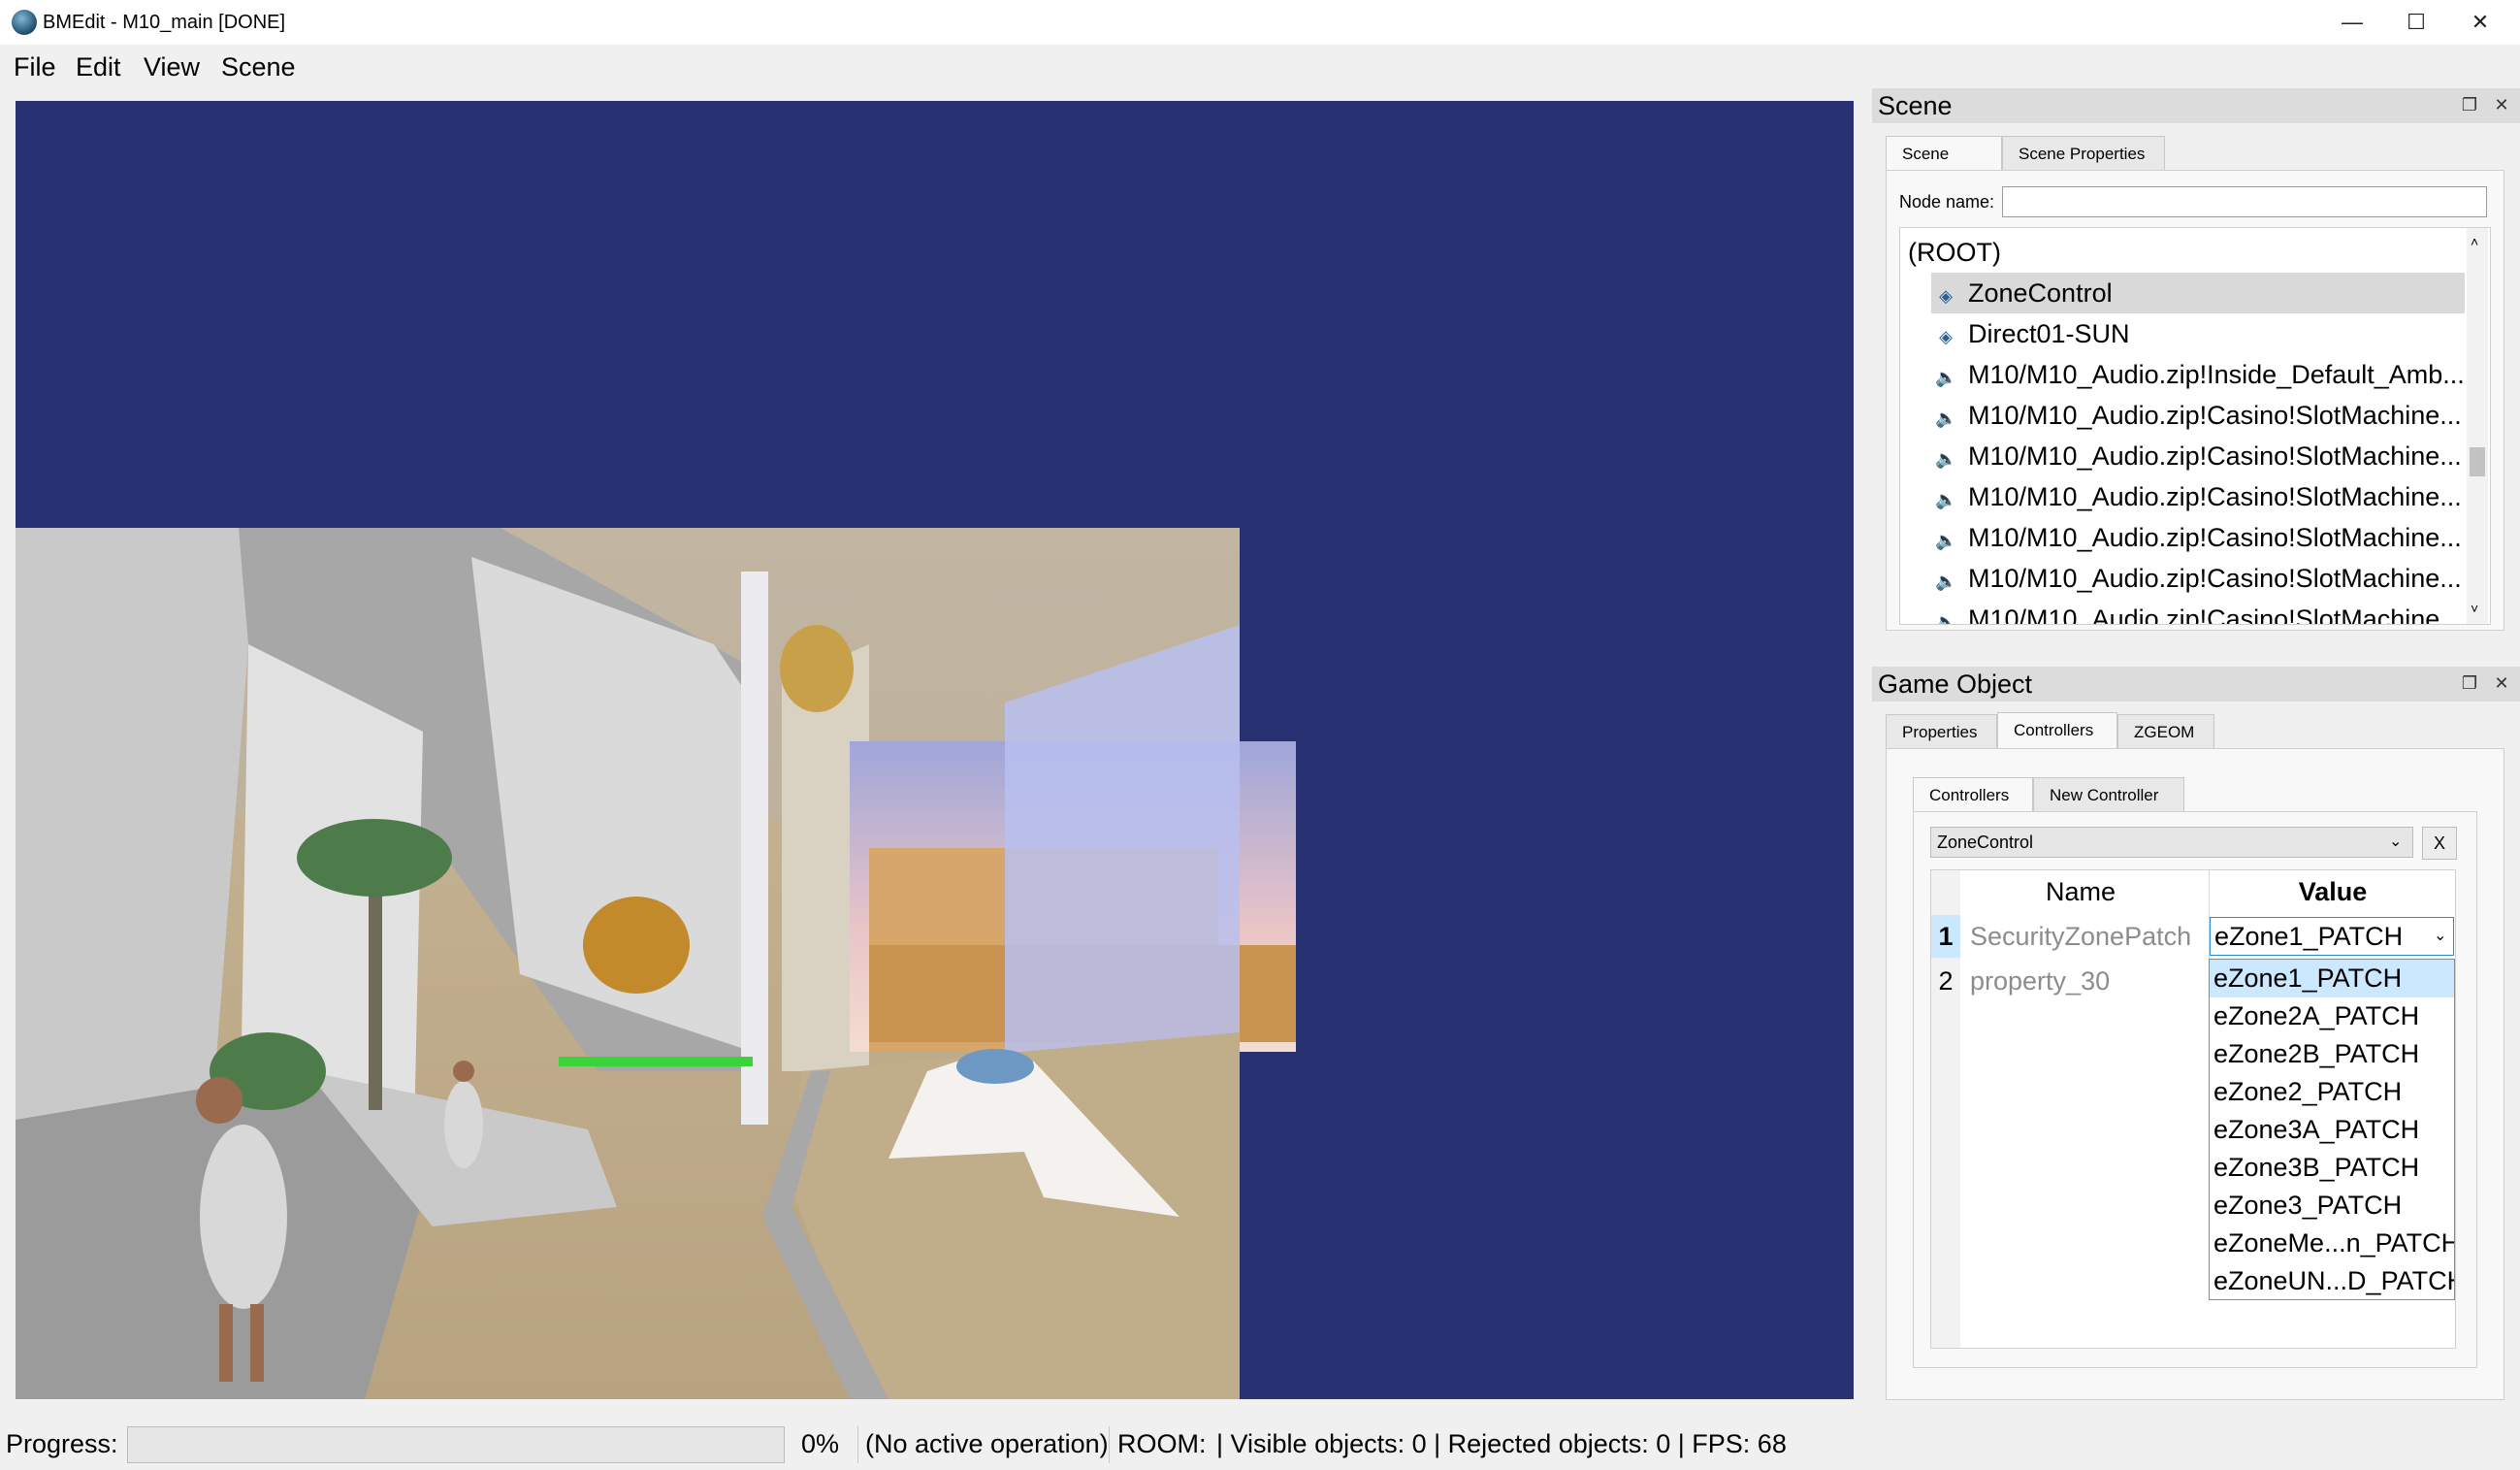  Describe the element at coordinates (1944, 167) in the screenshot. I see `tab-scene-tree: Scene Tree` at that location.